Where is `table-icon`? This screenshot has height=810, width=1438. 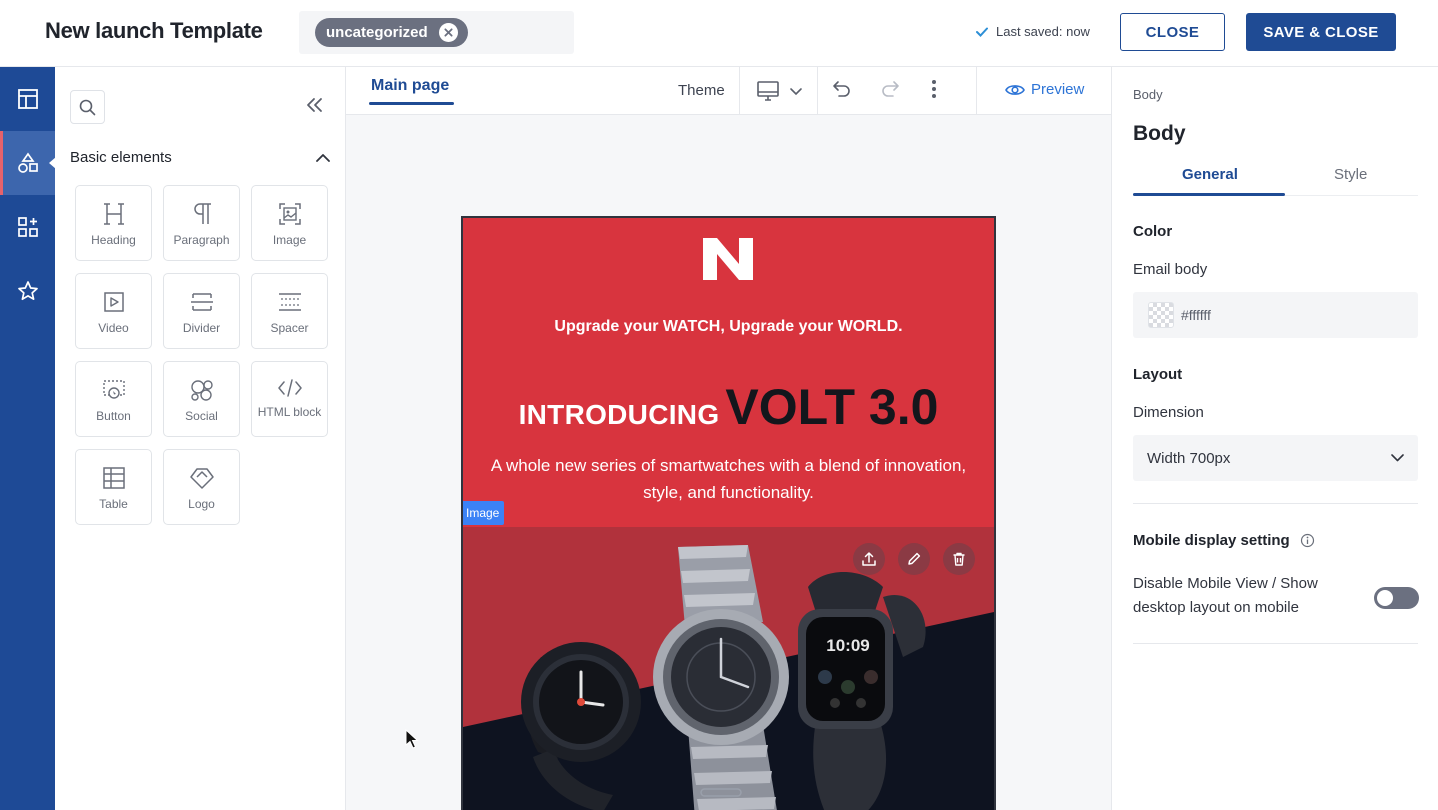 table-icon is located at coordinates (113, 478).